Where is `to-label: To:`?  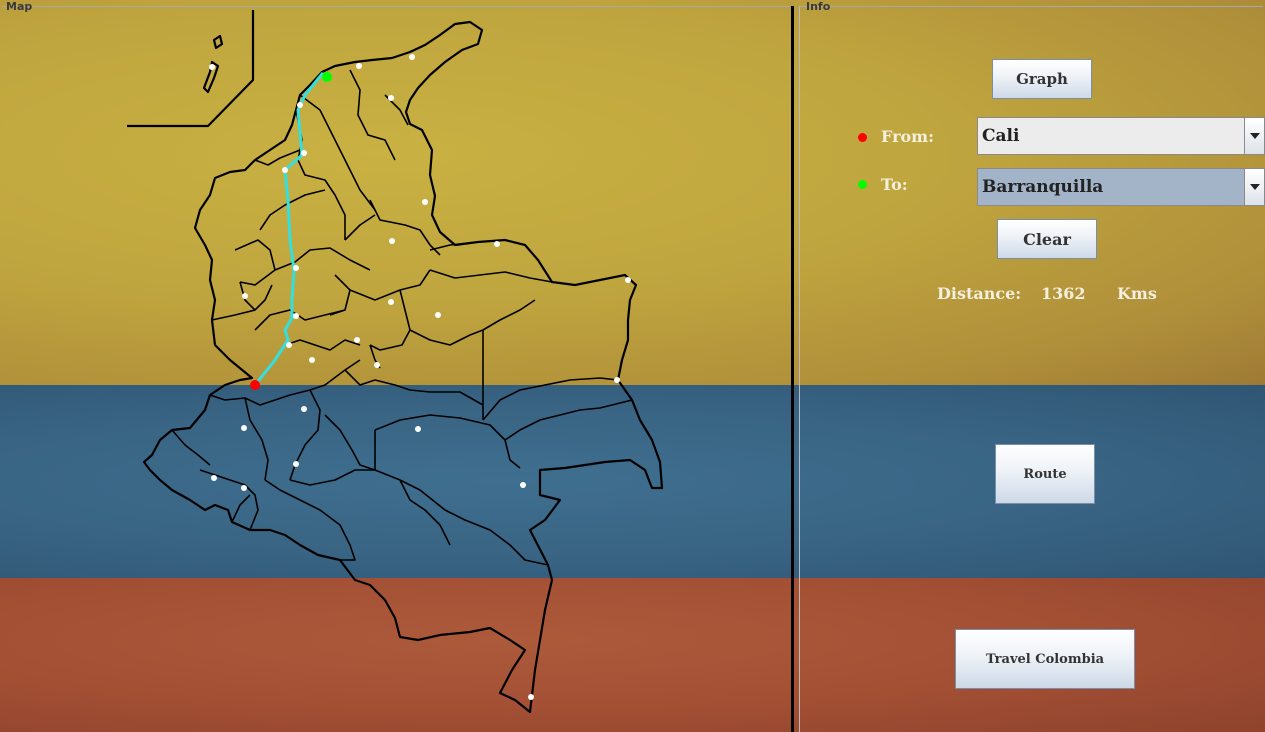 to-label: To: is located at coordinates (894, 184).